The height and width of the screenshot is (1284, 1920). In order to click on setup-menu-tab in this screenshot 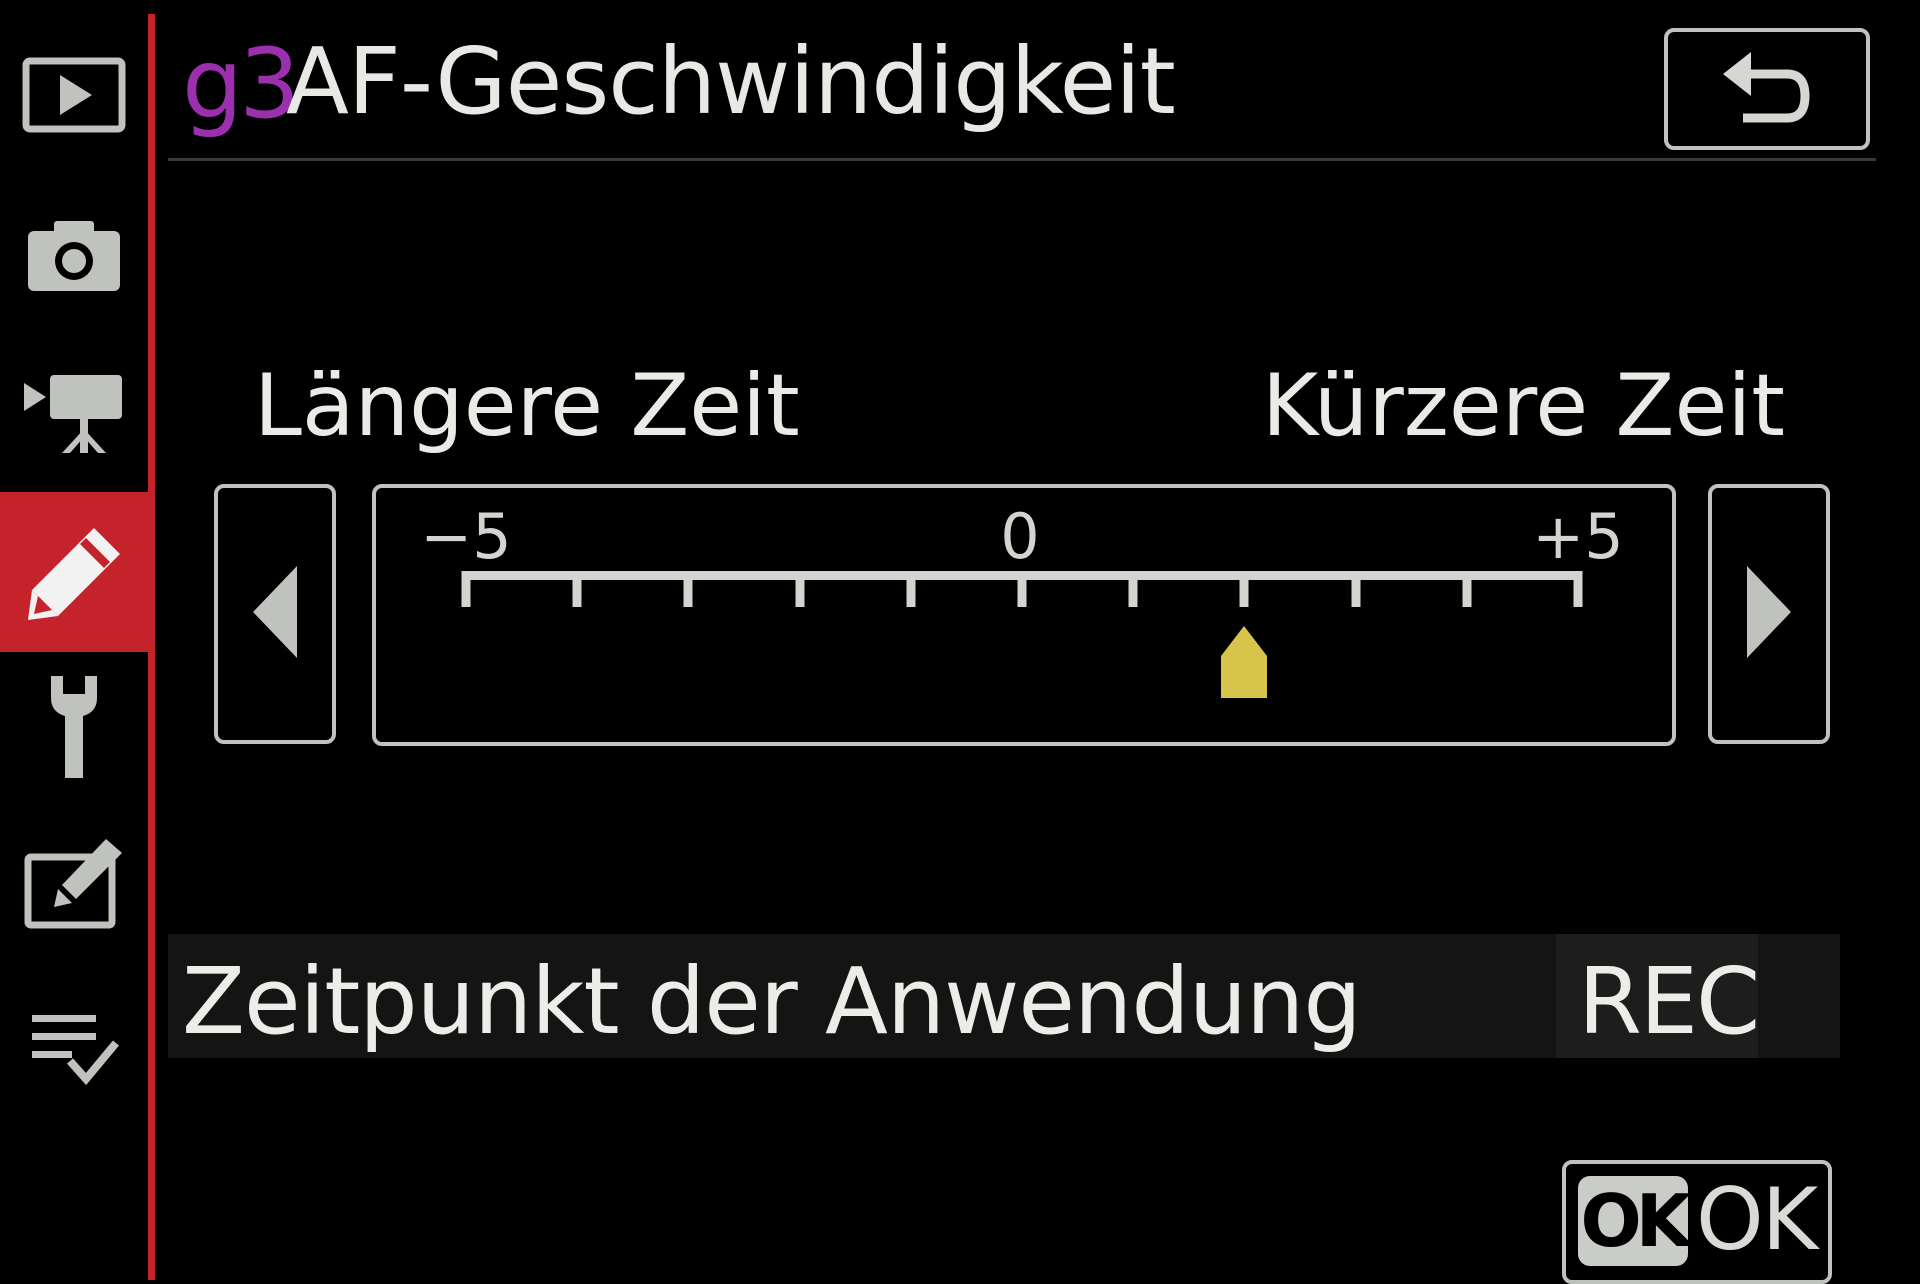, I will do `click(74, 727)`.